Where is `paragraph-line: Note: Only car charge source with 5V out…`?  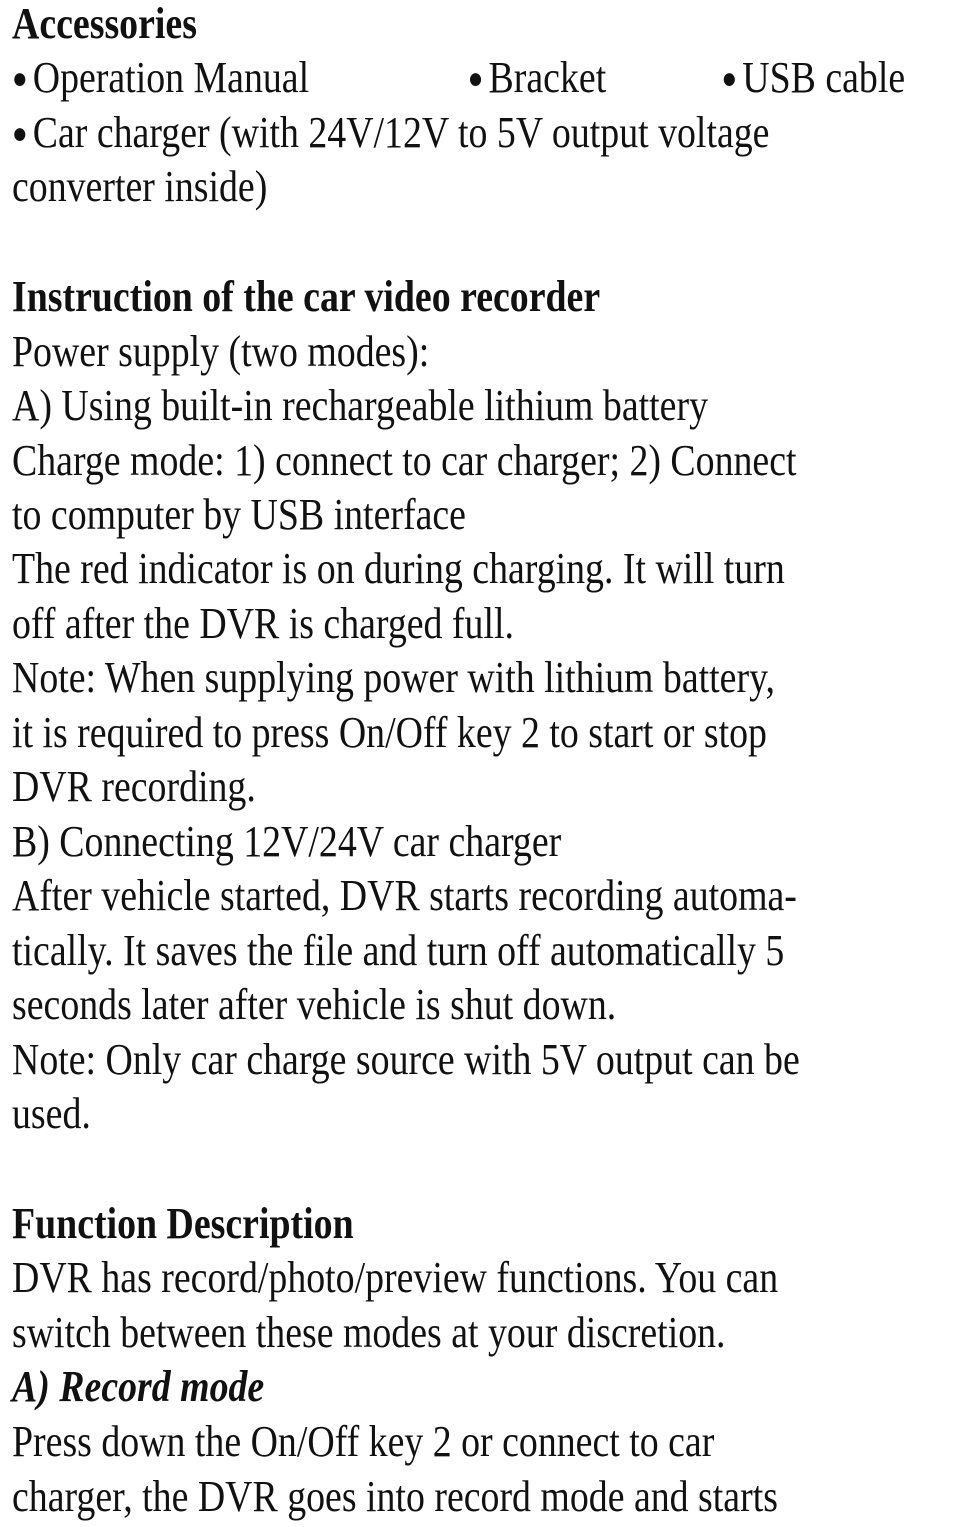
paragraph-line: Note: Only car charge source with 5V out… is located at coordinates (406, 1059).